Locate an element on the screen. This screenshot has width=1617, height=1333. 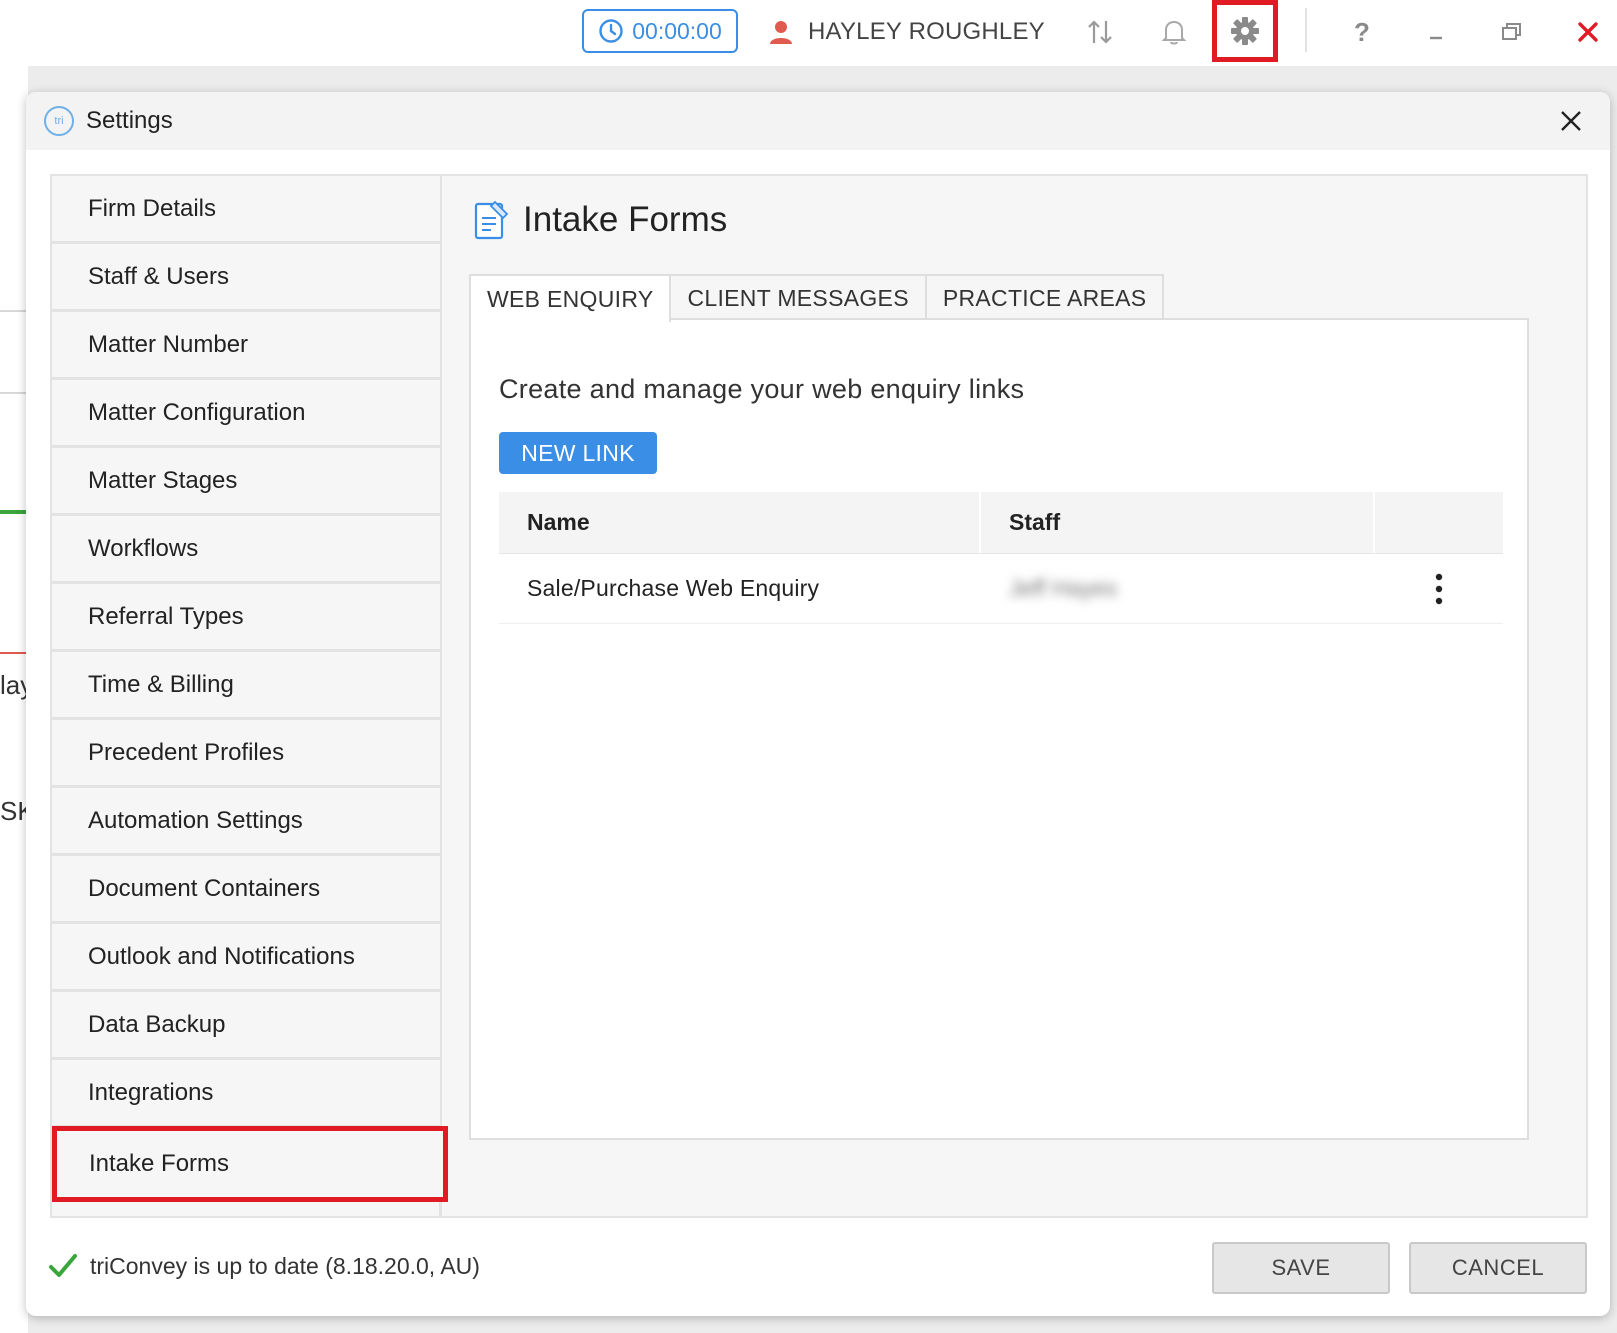
user-name: HAYLEY ROUGHLEY is located at coordinates (926, 31).